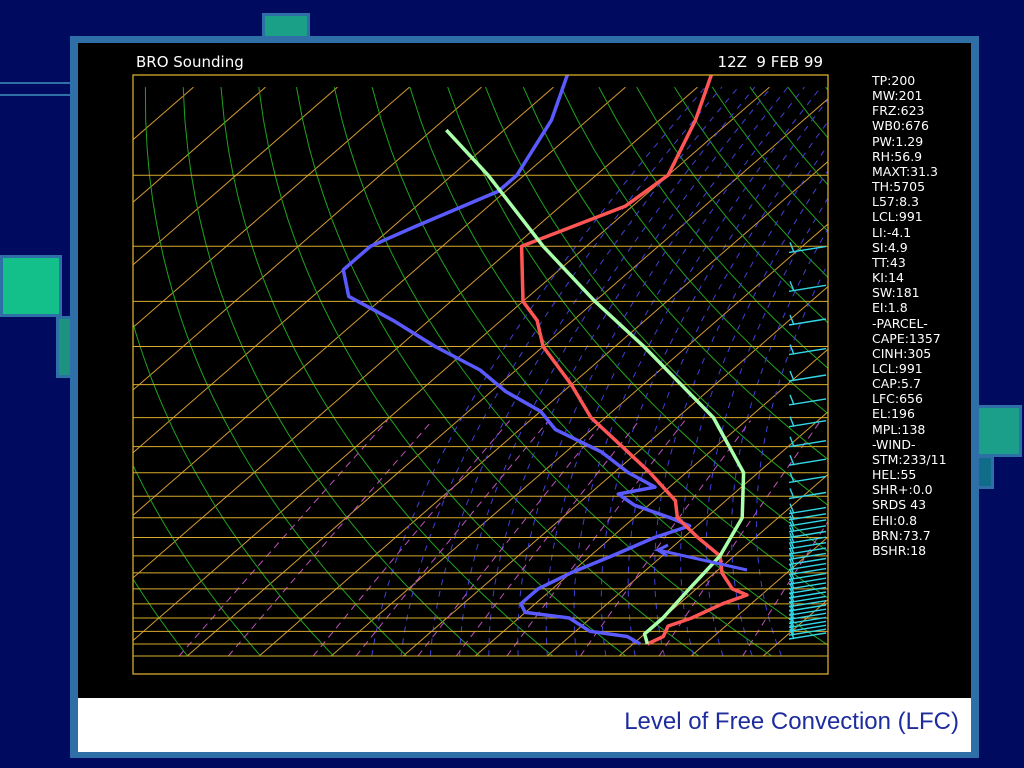  Describe the element at coordinates (700, 557) in the screenshot. I see `lfc-arrow` at that location.